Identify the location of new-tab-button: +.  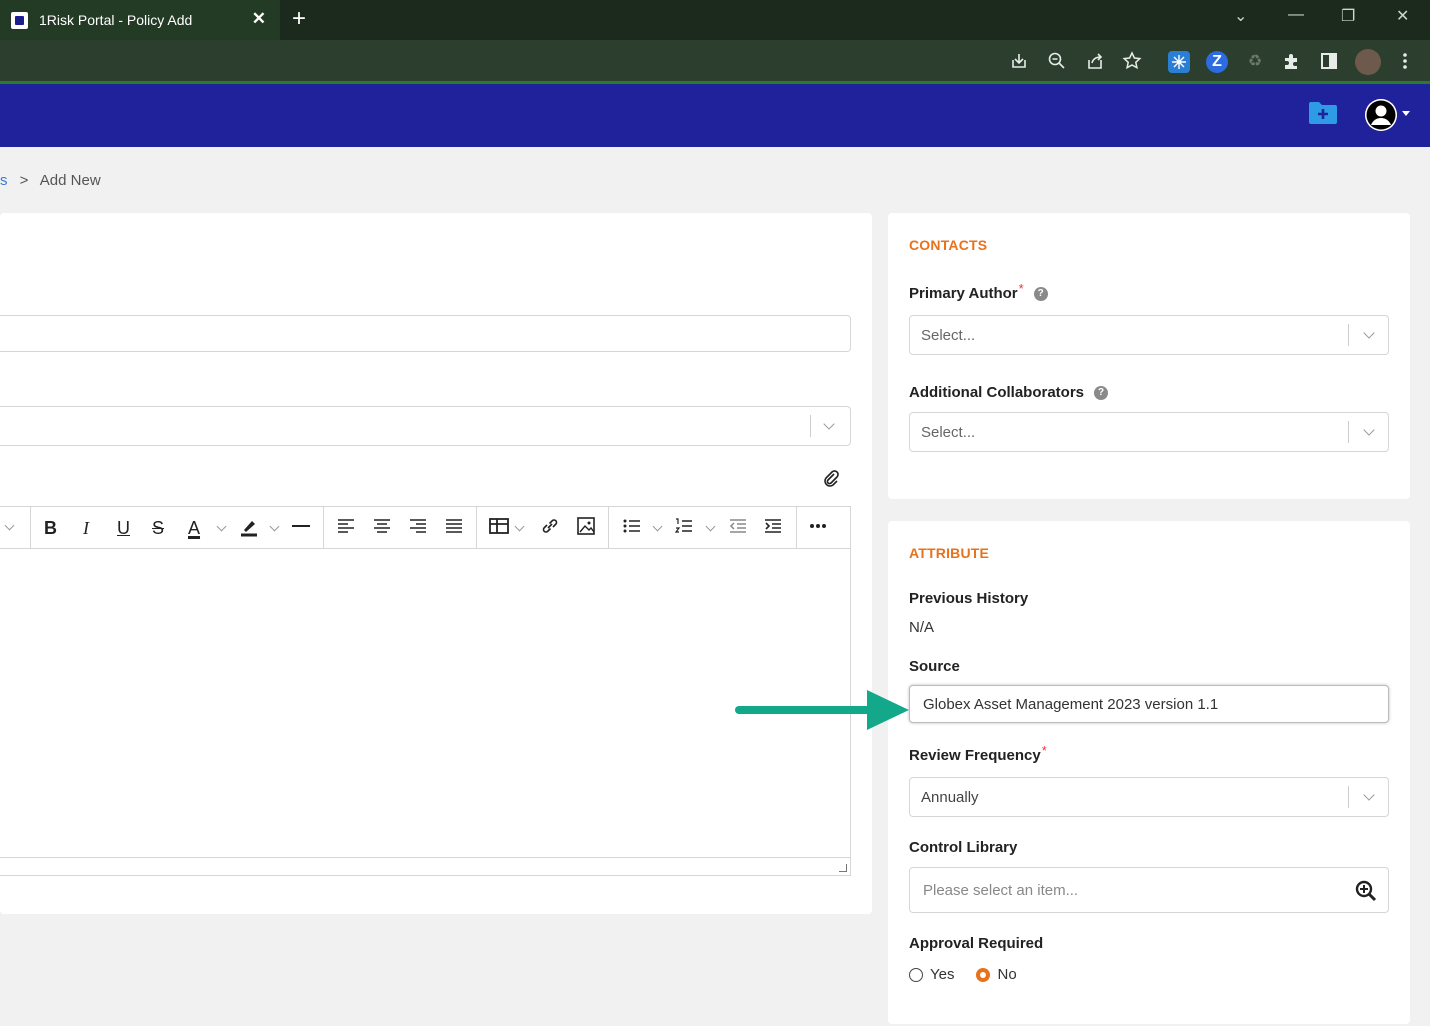
(299, 19).